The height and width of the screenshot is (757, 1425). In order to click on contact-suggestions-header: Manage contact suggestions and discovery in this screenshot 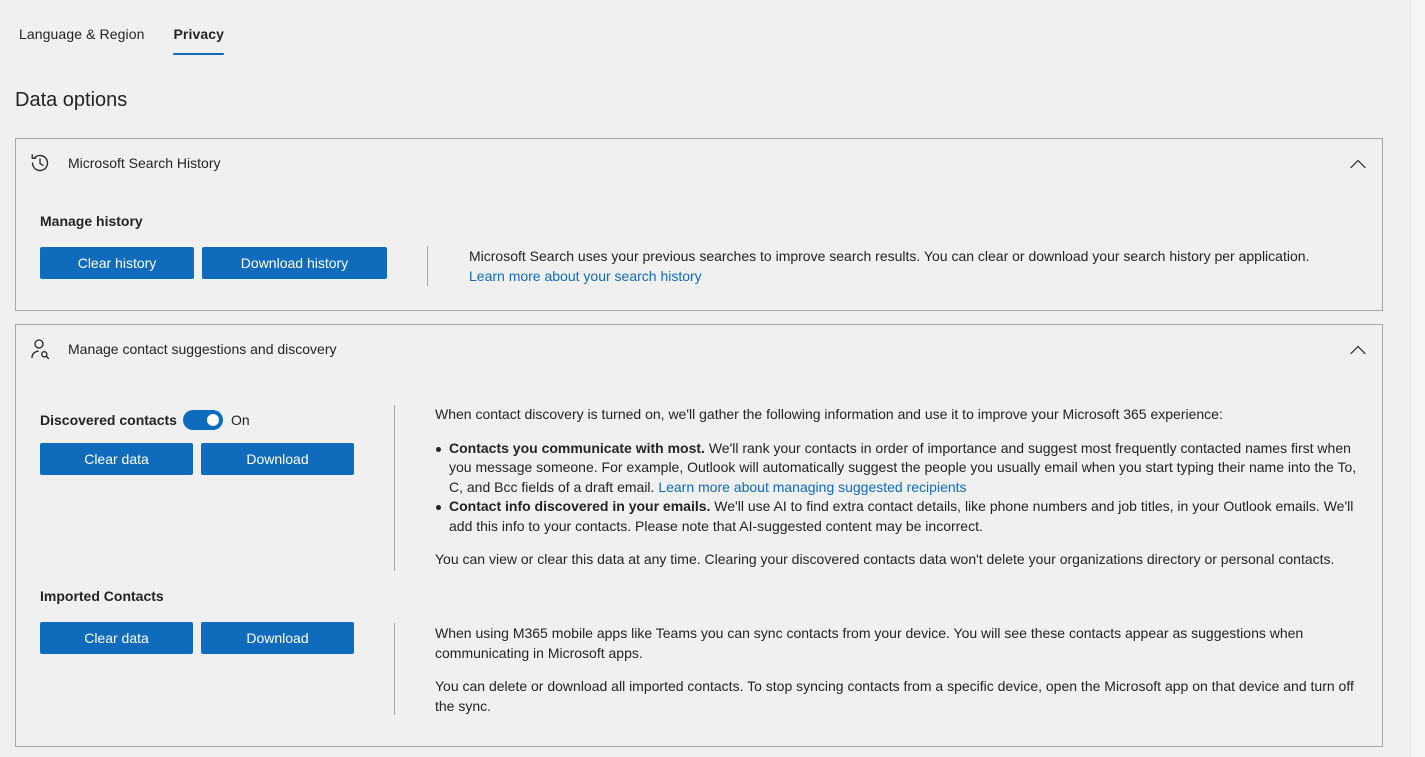, I will do `click(699, 350)`.